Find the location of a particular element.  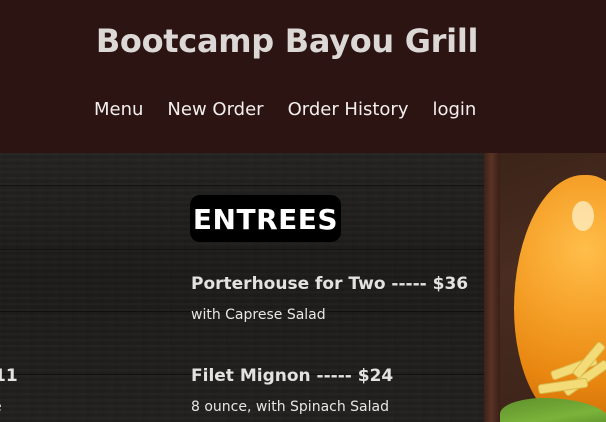

nav-link-menu: Menu is located at coordinates (118, 111).